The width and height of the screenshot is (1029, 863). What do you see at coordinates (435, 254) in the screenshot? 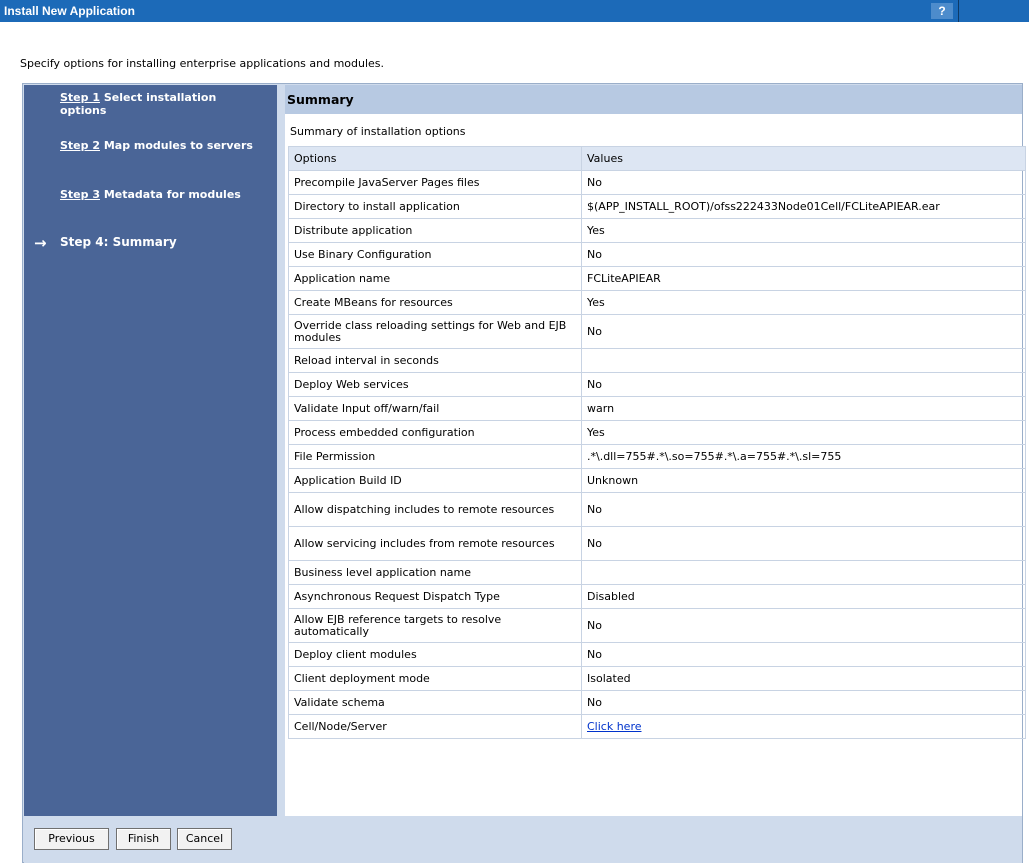
I see `option-cell: Use Binary Configuration` at bounding box center [435, 254].